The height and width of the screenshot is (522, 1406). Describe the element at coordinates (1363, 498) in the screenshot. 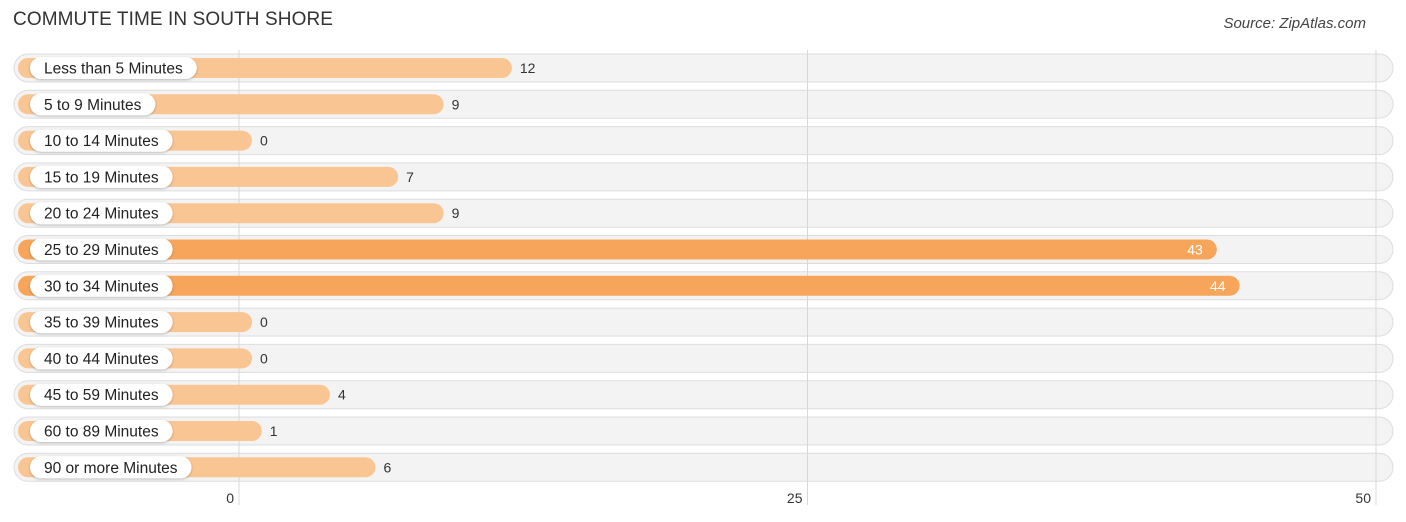

I see `x-tick-label: 50` at that location.